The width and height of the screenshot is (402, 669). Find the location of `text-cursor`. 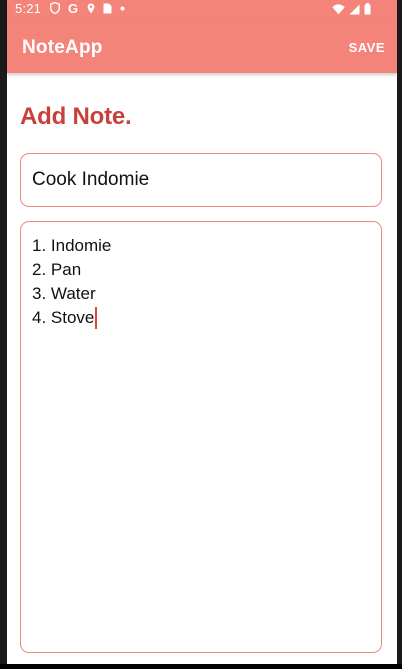

text-cursor is located at coordinates (96, 317).